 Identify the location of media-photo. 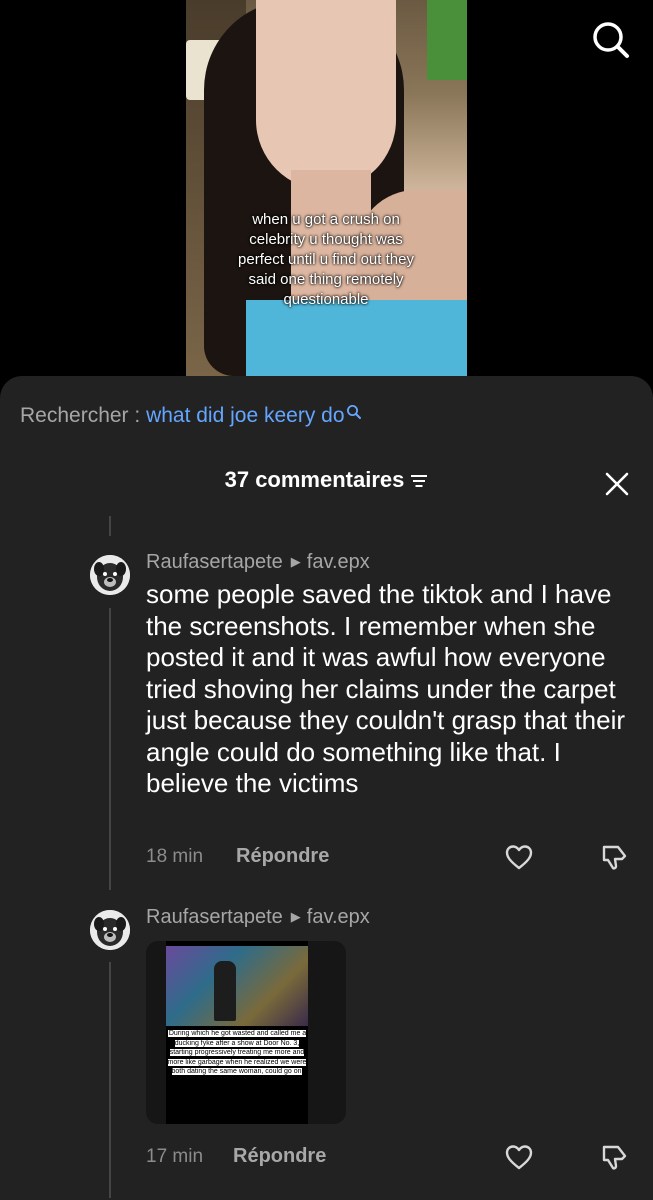
(237, 986).